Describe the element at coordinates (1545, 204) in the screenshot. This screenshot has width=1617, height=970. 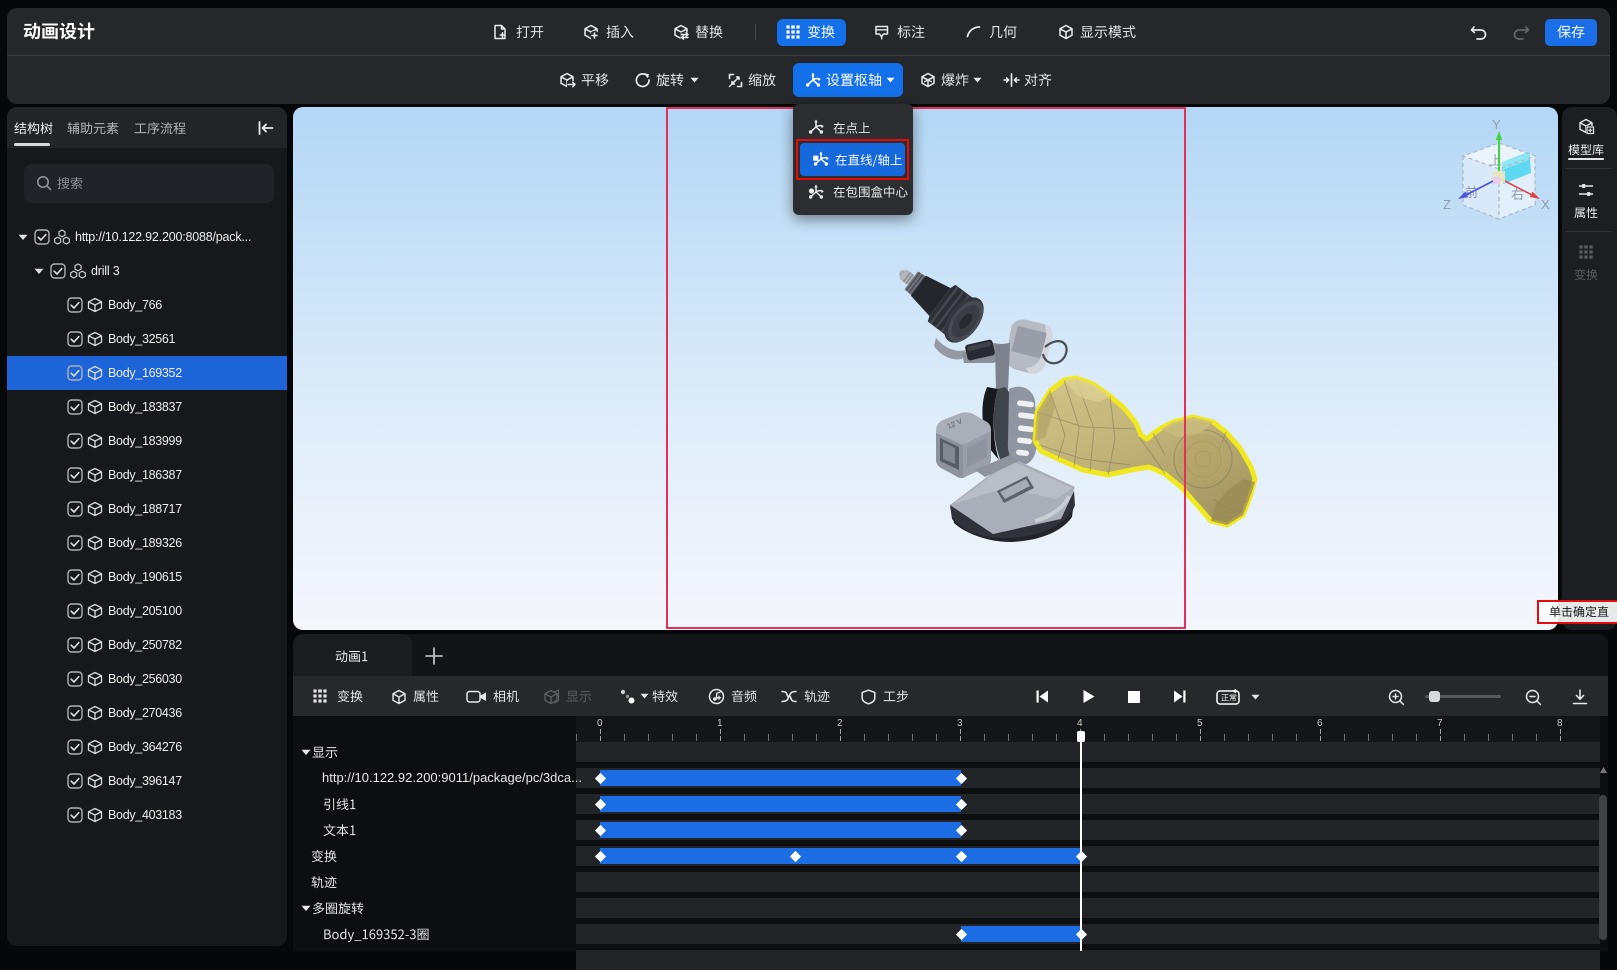
I see `svg-text: X` at that location.